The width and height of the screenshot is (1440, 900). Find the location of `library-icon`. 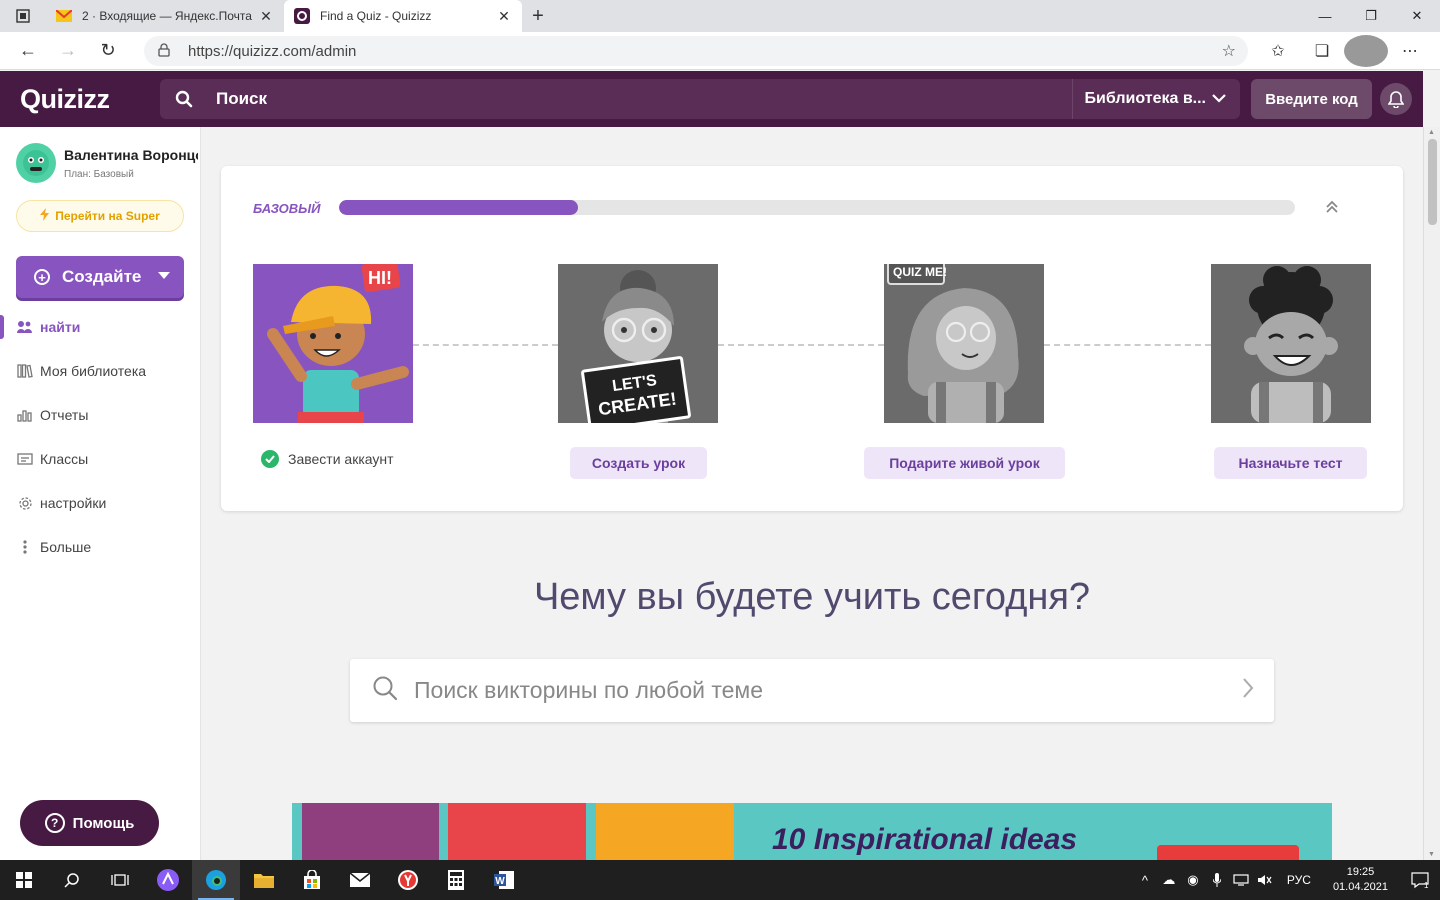

library-icon is located at coordinates (25, 371).